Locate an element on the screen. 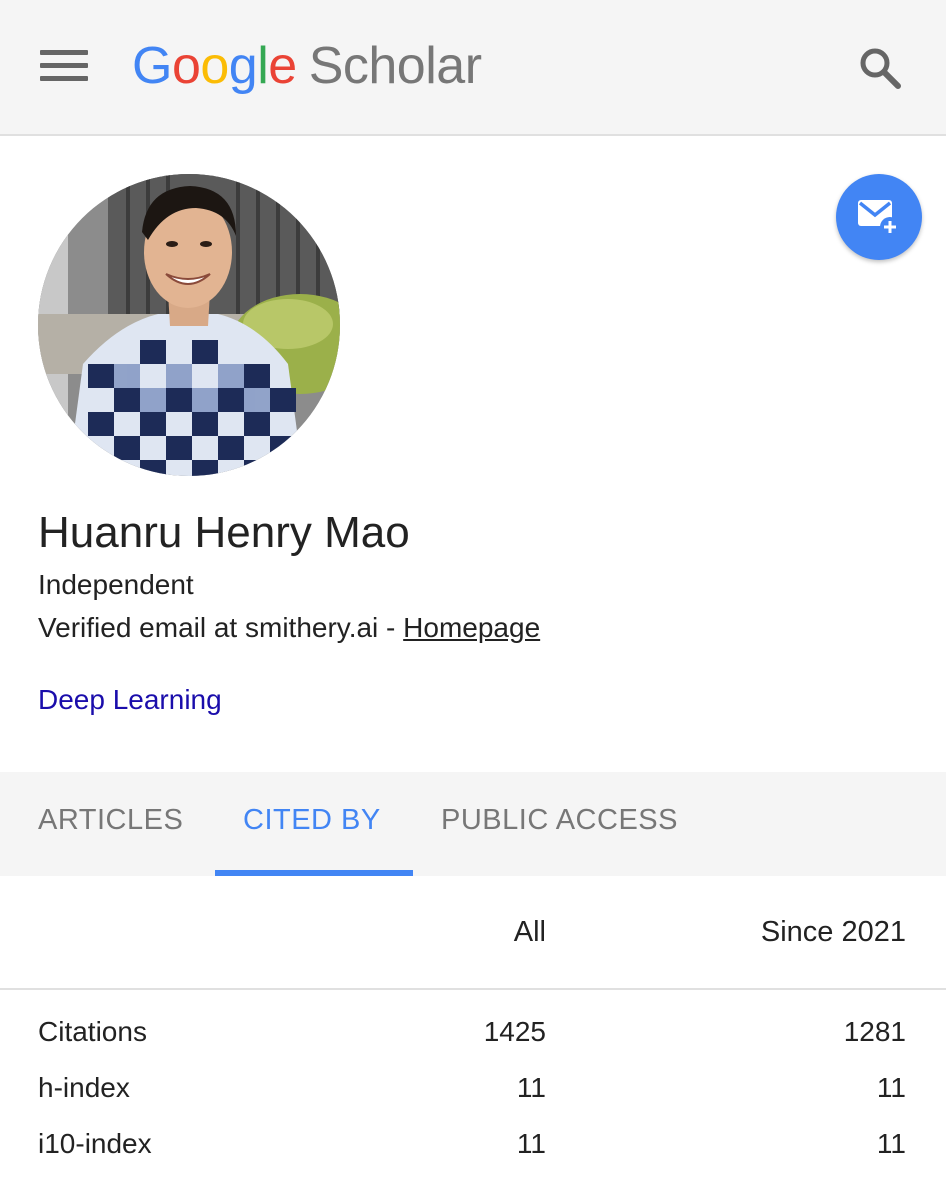 This screenshot has width=946, height=1200. stats-value-since: 1281 is located at coordinates (874, 1031).